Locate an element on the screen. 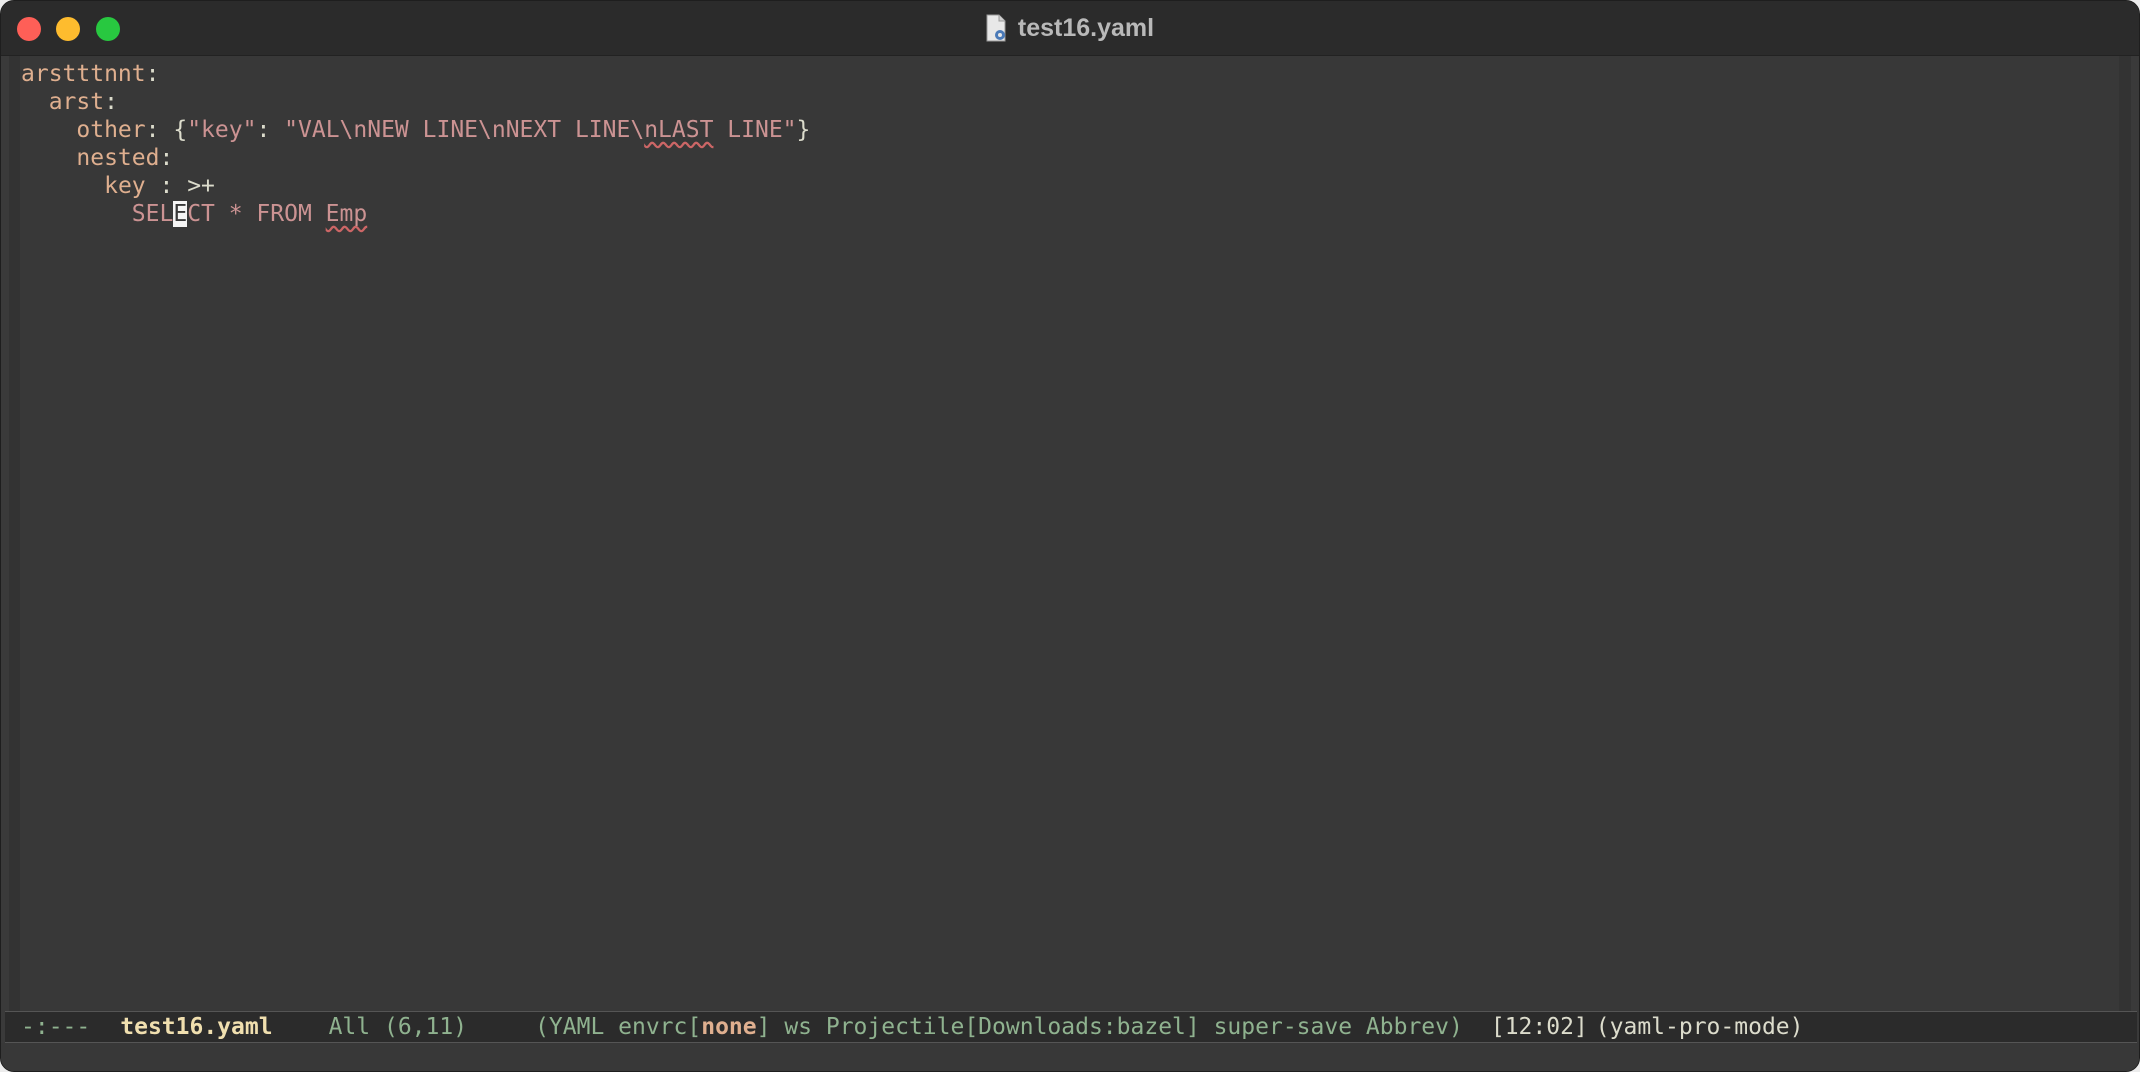 Image resolution: width=2140 pixels, height=1072 pixels. window-title: test16.yaml is located at coordinates (1086, 27).